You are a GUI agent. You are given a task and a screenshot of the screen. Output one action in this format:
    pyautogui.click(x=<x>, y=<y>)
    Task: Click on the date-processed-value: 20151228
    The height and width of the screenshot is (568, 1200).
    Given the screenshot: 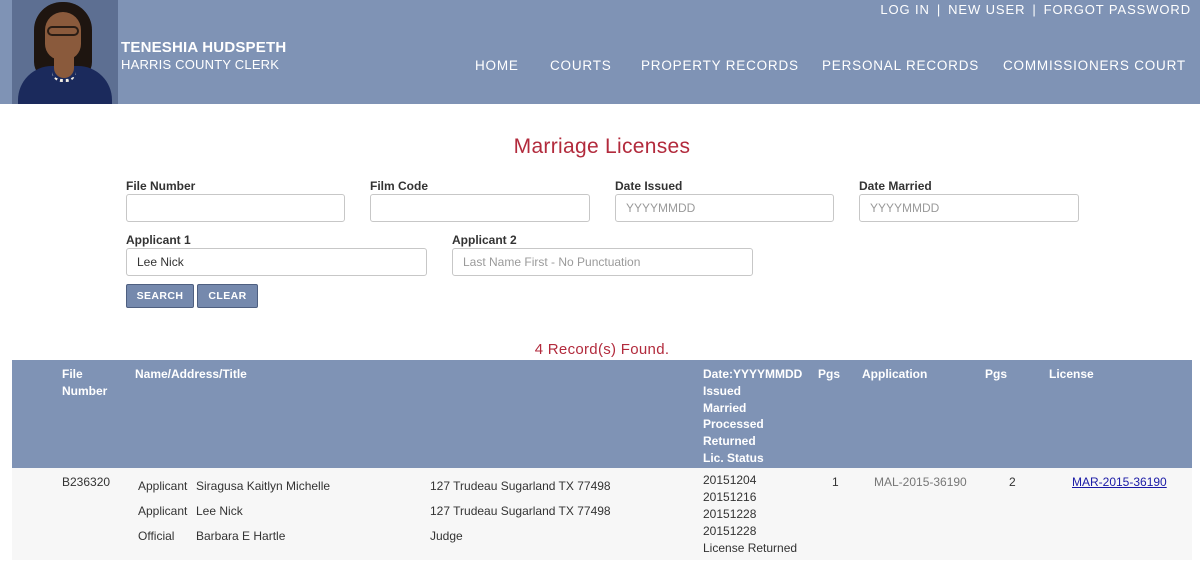 What is the action you would take?
    pyautogui.click(x=730, y=514)
    